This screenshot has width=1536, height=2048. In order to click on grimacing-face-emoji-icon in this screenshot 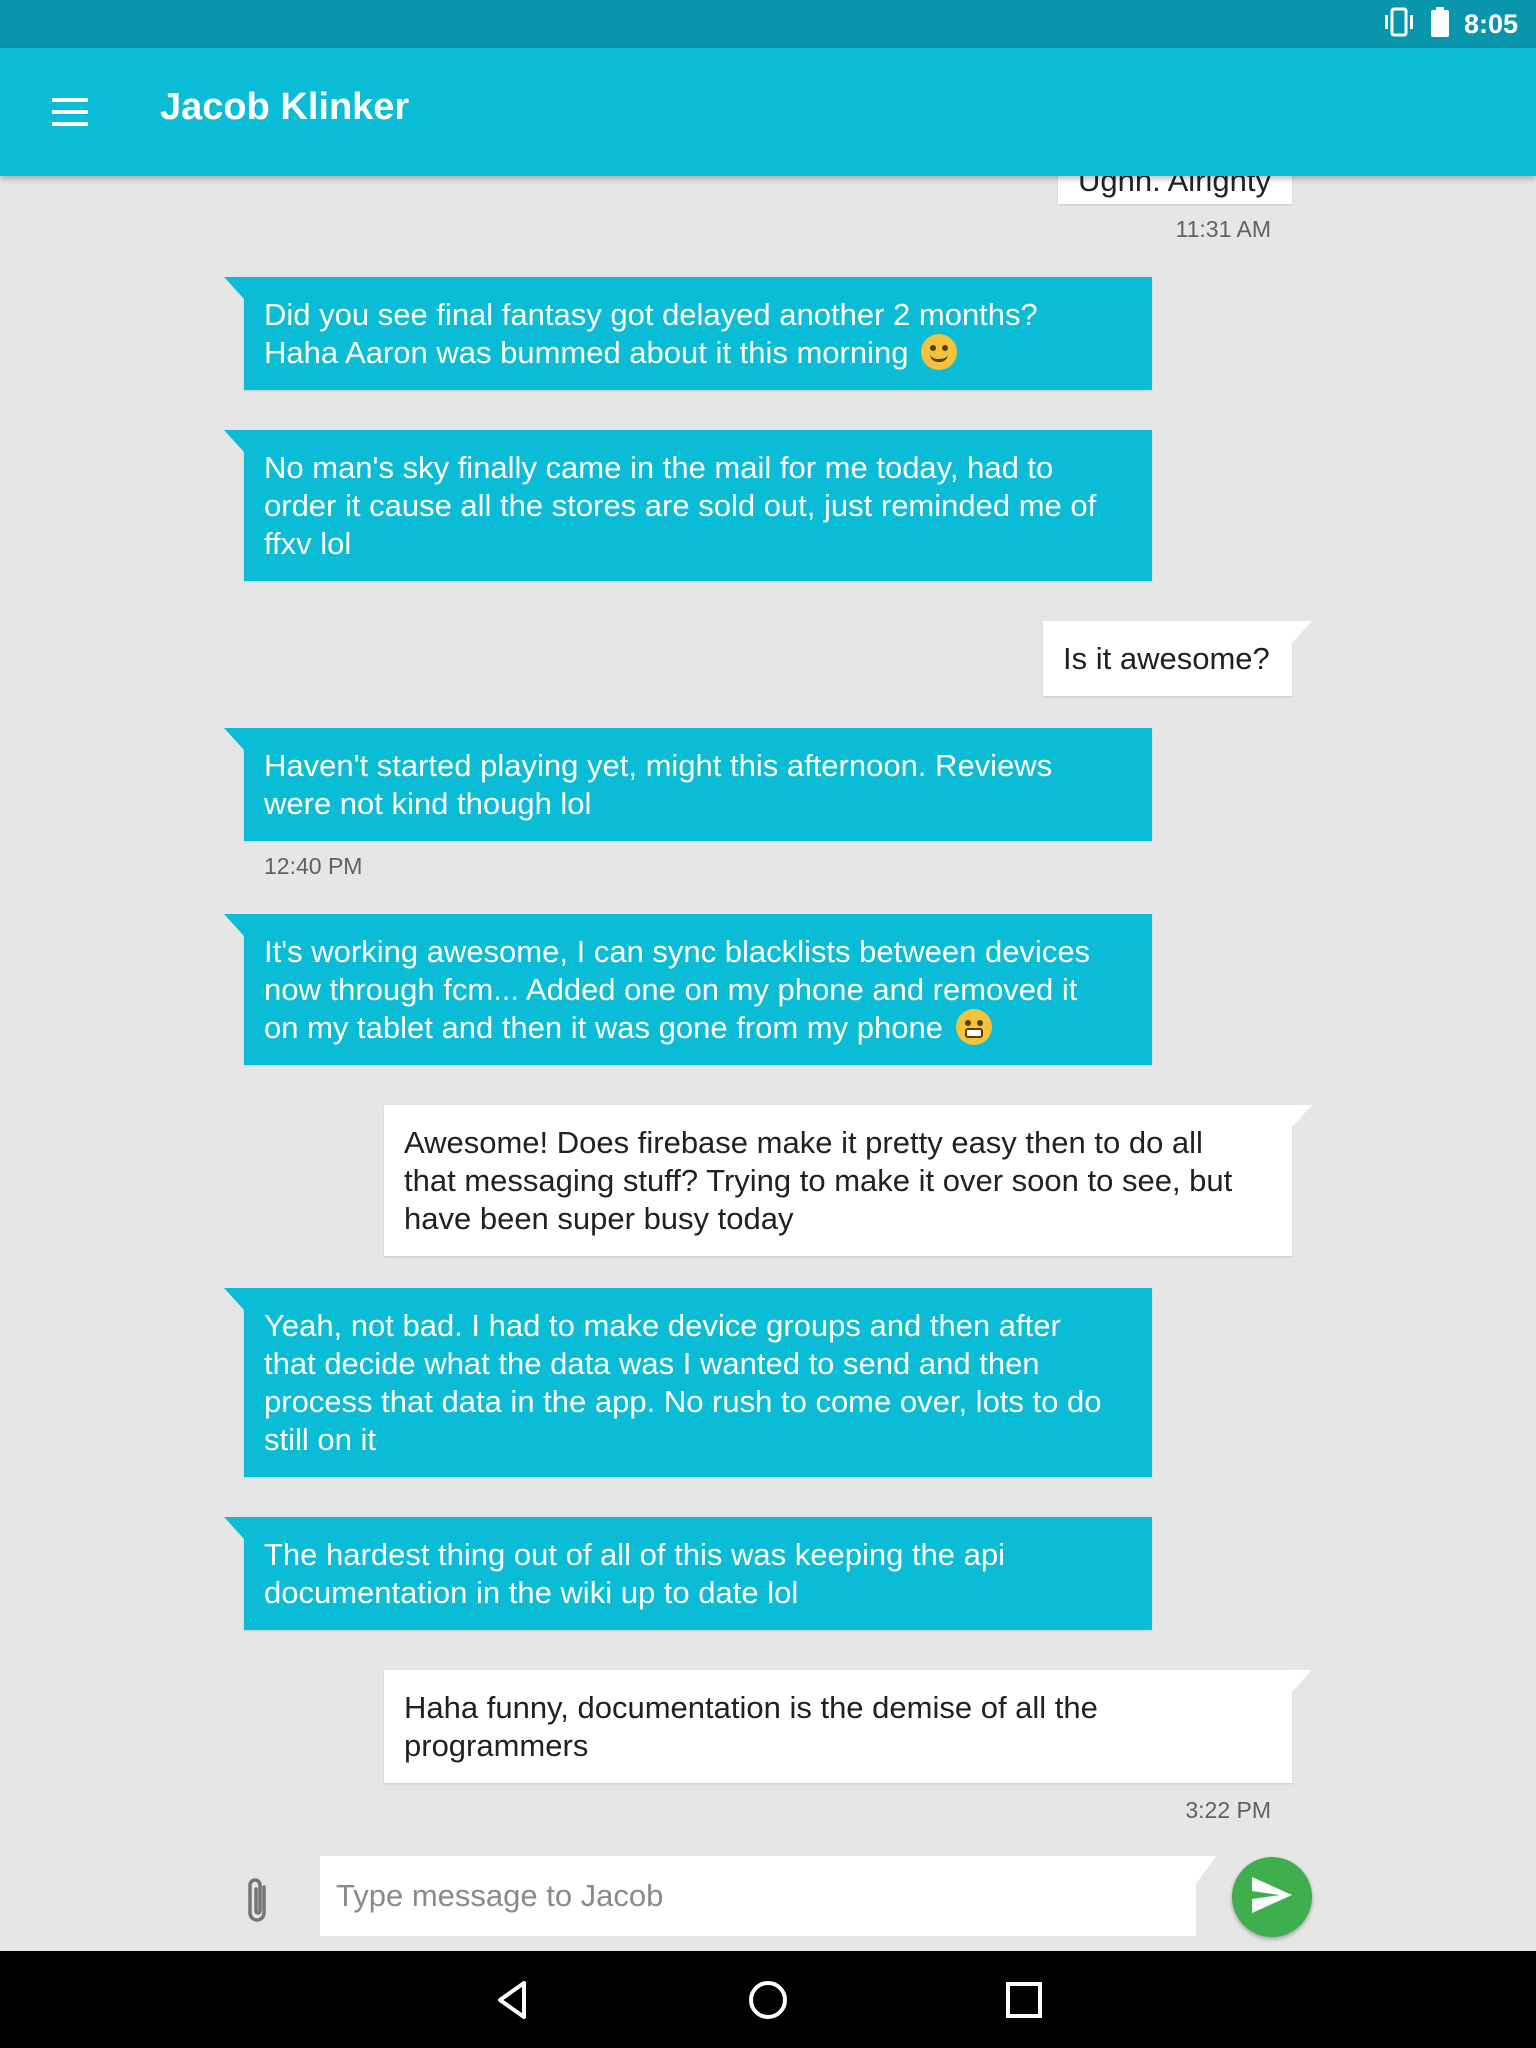, I will do `click(973, 1026)`.